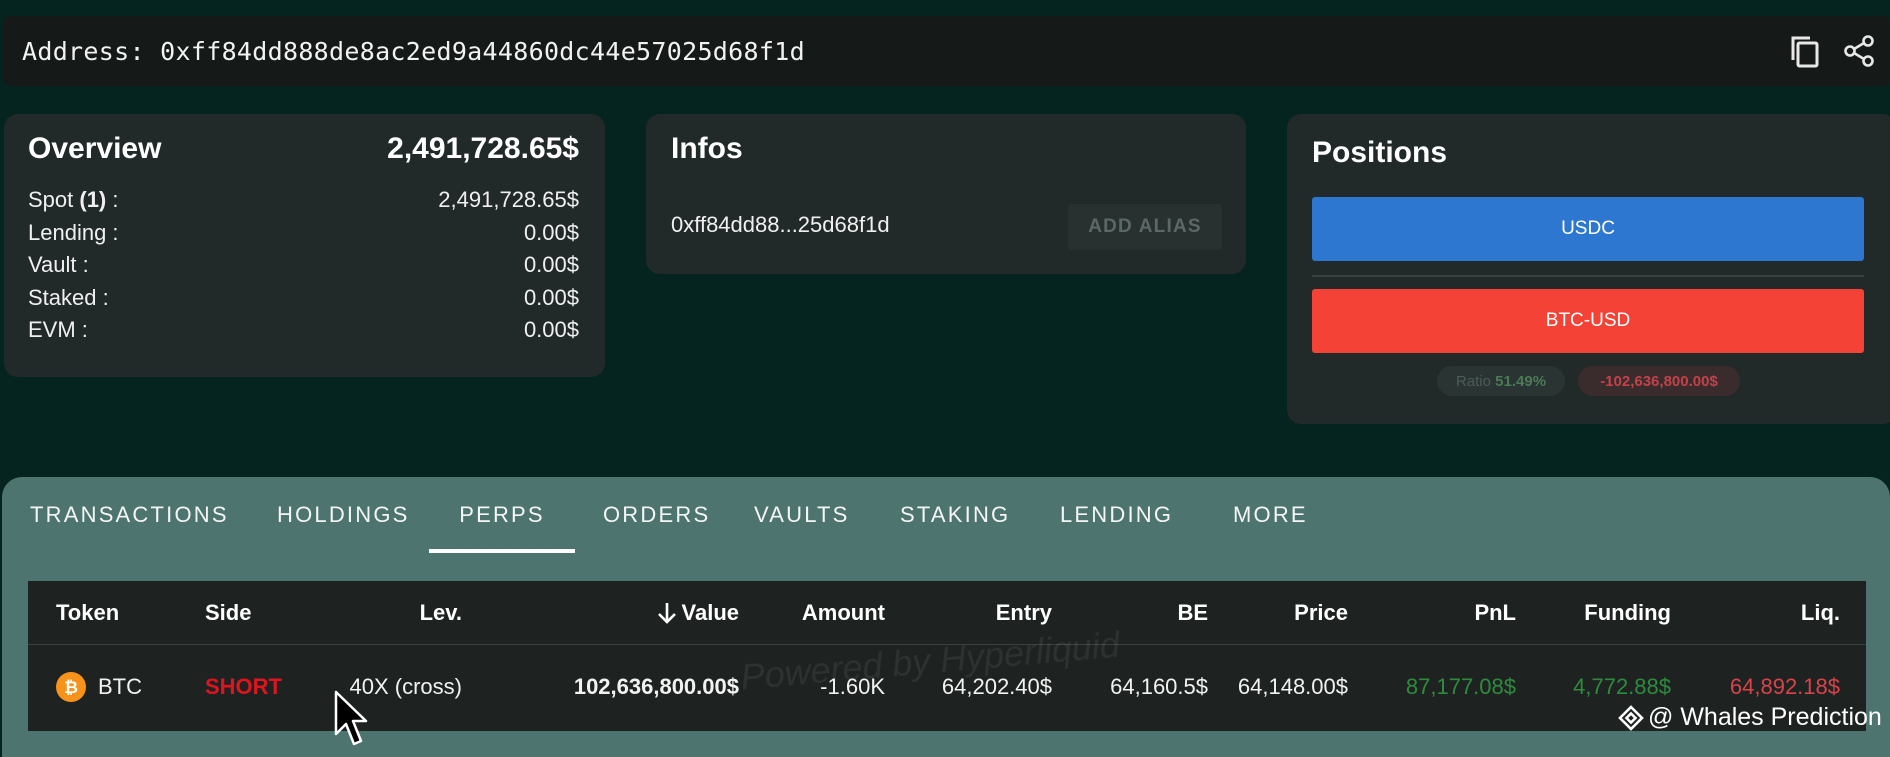 The image size is (1890, 757). What do you see at coordinates (946, 194) in the screenshot?
I see `infos-card: Infos 0xff84dd88...25d68f1d ADD ALIAS` at bounding box center [946, 194].